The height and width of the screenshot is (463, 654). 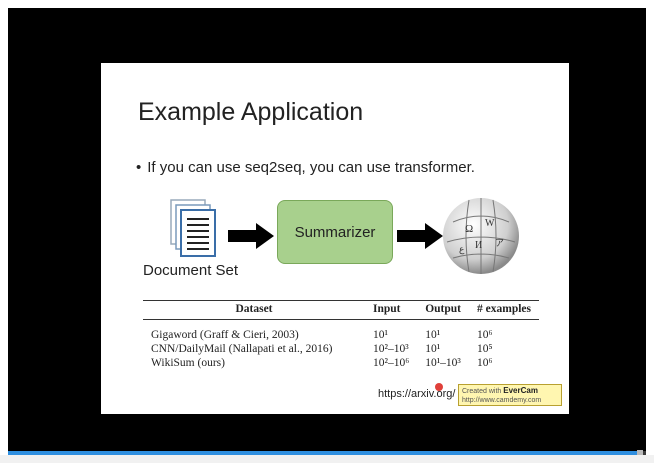 What do you see at coordinates (504, 310) in the screenshot?
I see `header-examples: # examples` at bounding box center [504, 310].